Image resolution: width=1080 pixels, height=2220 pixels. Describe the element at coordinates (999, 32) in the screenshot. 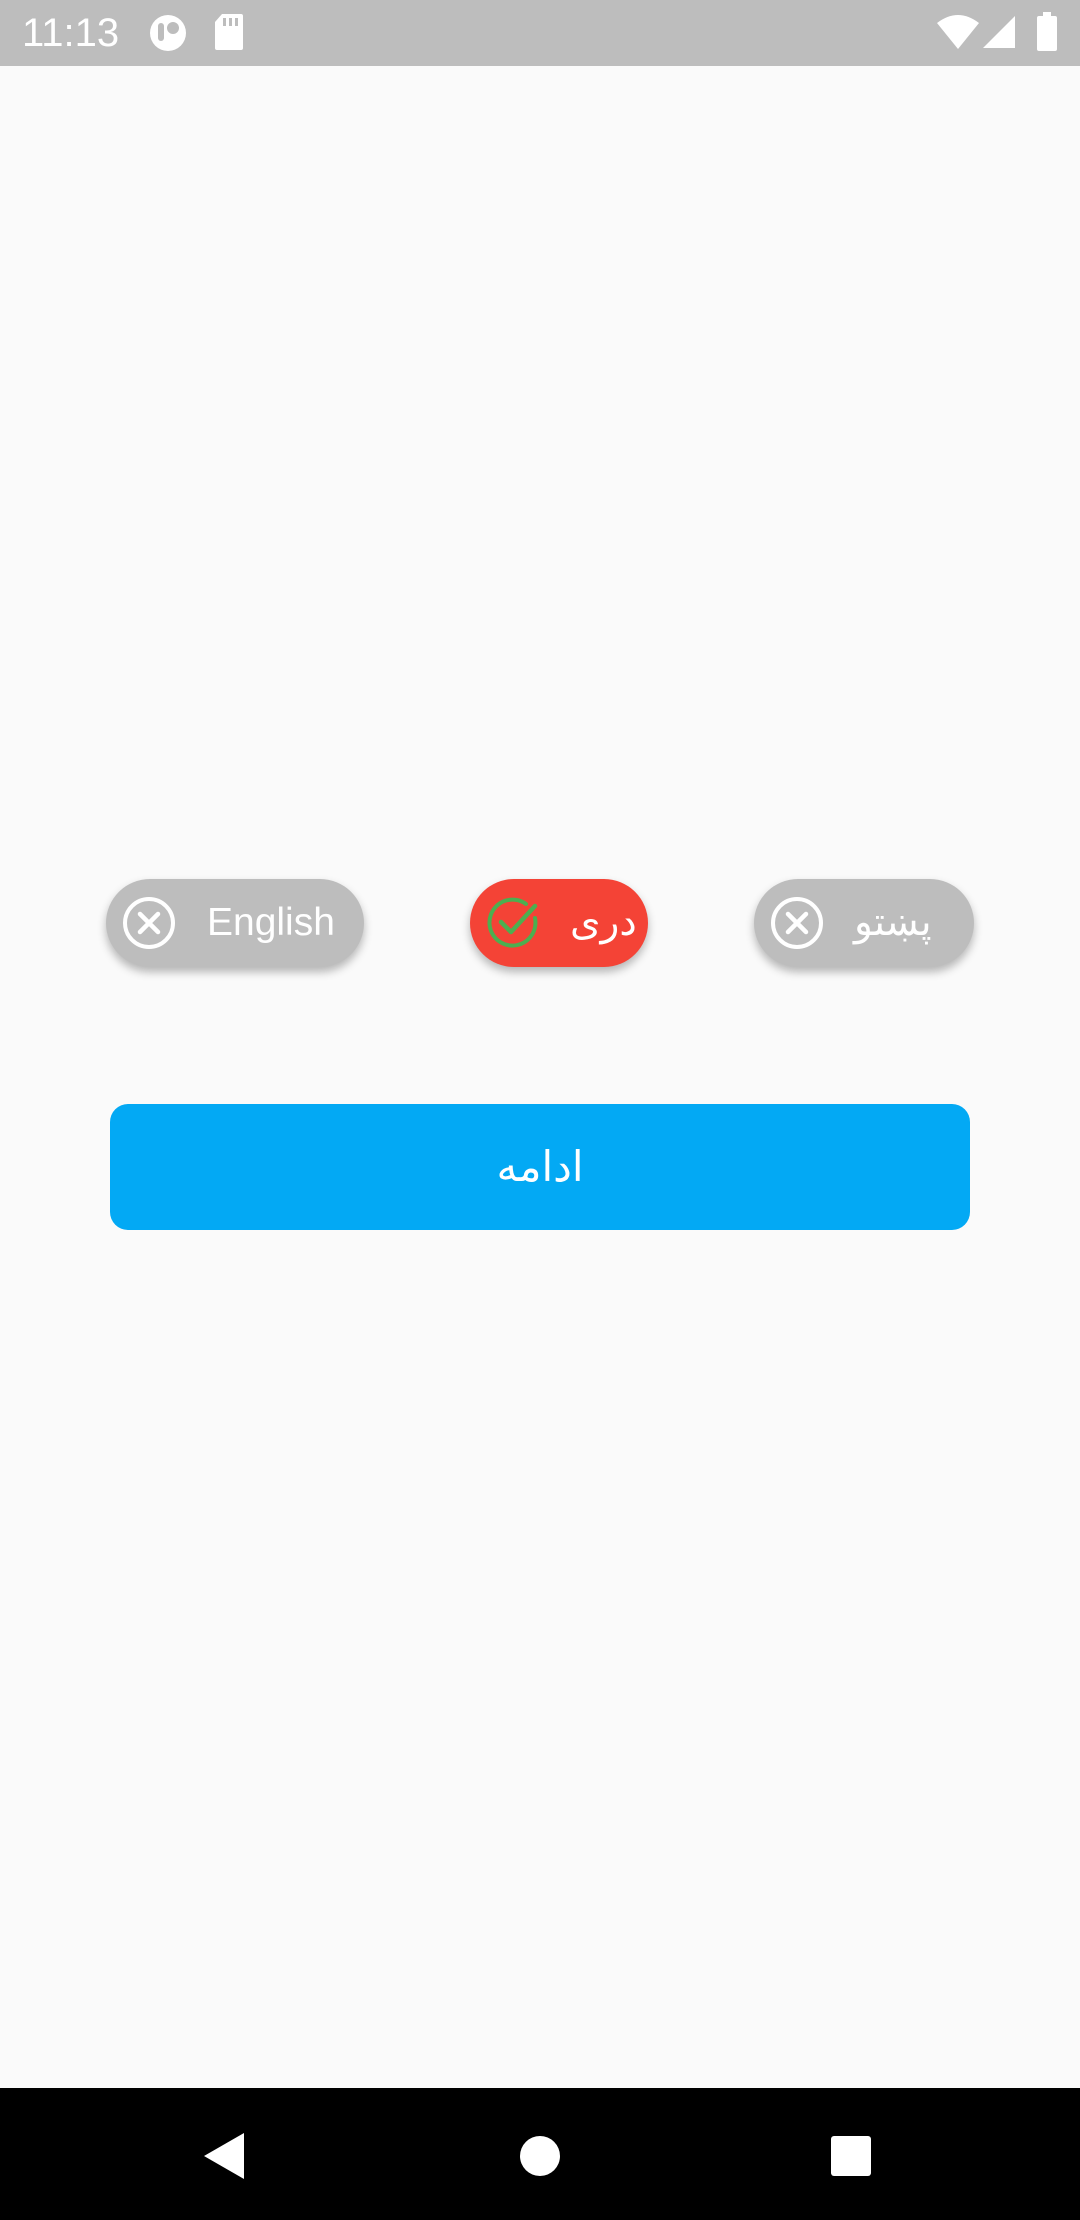

I see `signal-icon` at that location.